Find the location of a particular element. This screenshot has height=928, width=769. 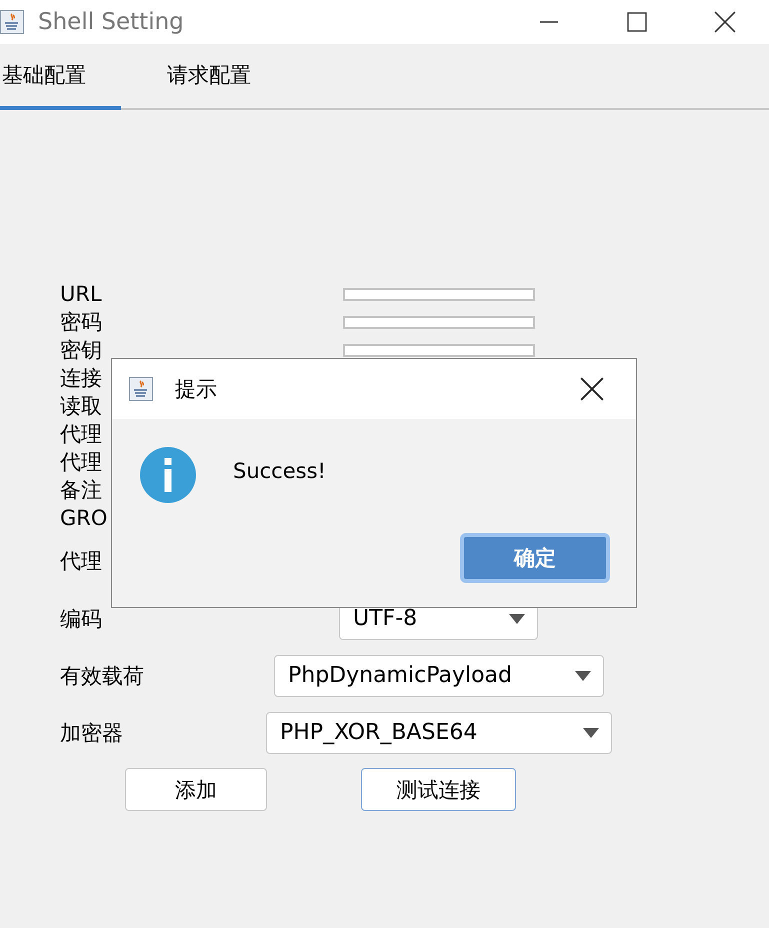

field-label: GRO is located at coordinates (84, 518).